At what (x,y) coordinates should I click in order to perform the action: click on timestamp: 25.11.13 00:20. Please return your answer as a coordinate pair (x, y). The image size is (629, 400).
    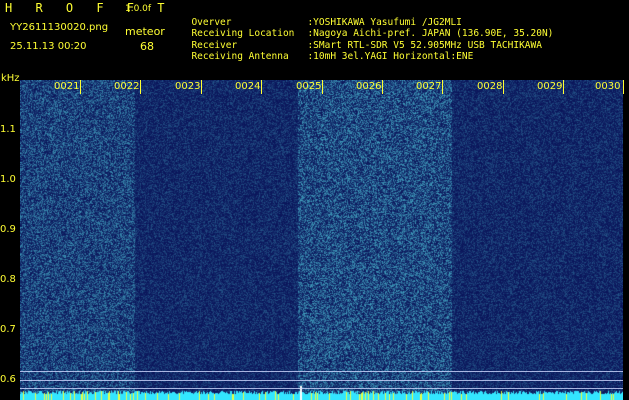
    Looking at the image, I should click on (48, 46).